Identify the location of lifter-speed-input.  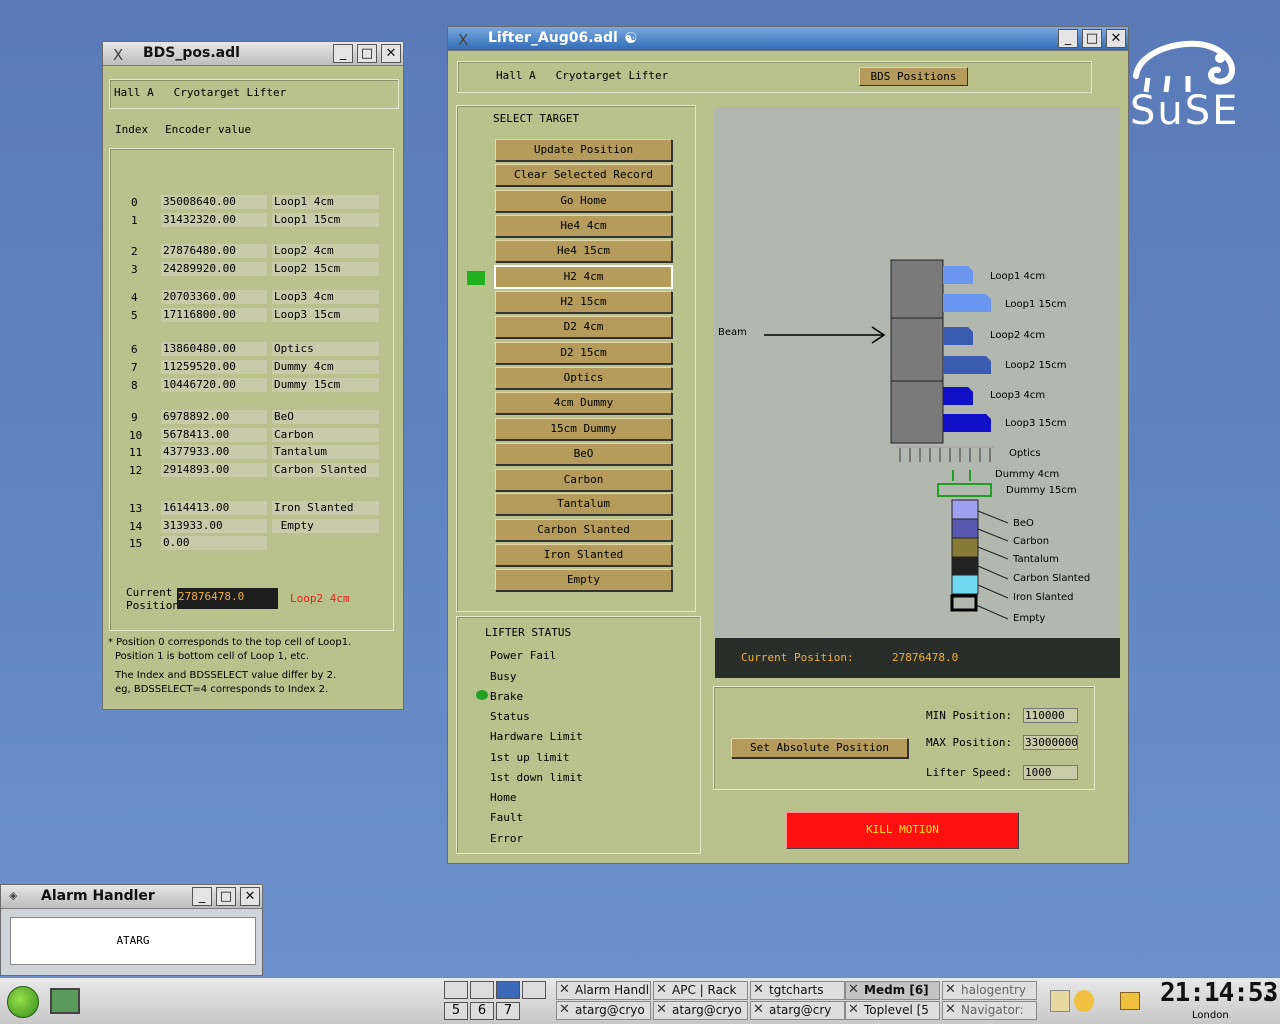
(1050, 772).